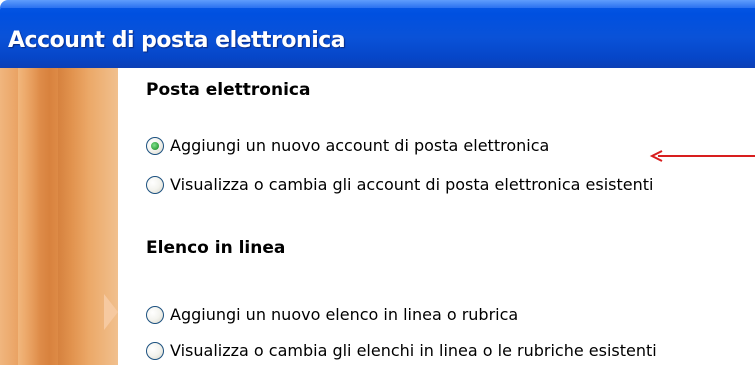 The image size is (755, 365). What do you see at coordinates (216, 248) in the screenshot?
I see `section-title-directory: Elenco in linea` at bounding box center [216, 248].